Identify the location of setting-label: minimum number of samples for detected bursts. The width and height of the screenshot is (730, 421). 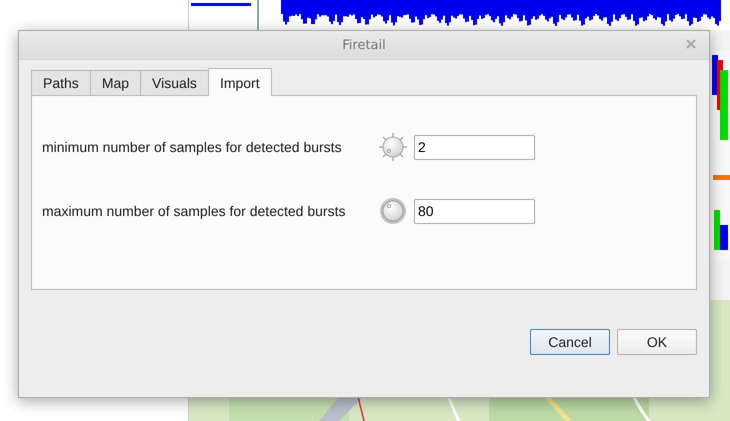
(192, 147).